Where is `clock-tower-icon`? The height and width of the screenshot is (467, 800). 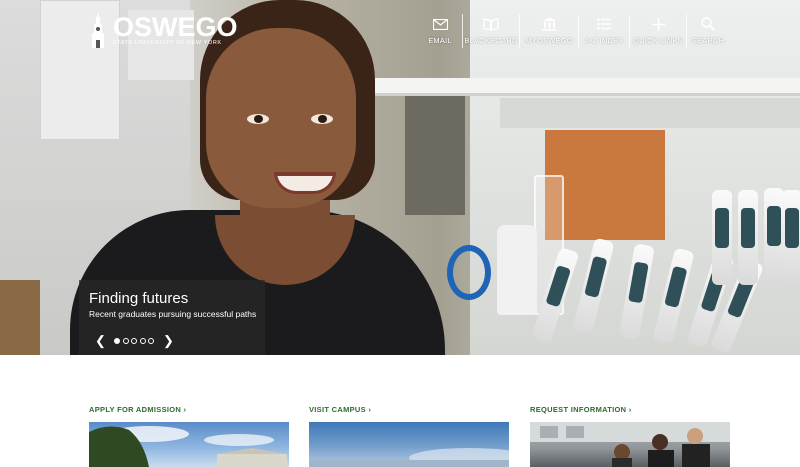
clock-tower-icon is located at coordinates (98, 30).